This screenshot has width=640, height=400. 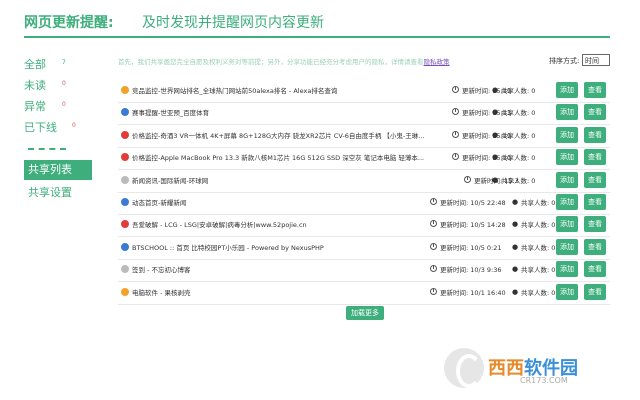 What do you see at coordinates (564, 61) in the screenshot?
I see `sort-label: 排序方式:` at bounding box center [564, 61].